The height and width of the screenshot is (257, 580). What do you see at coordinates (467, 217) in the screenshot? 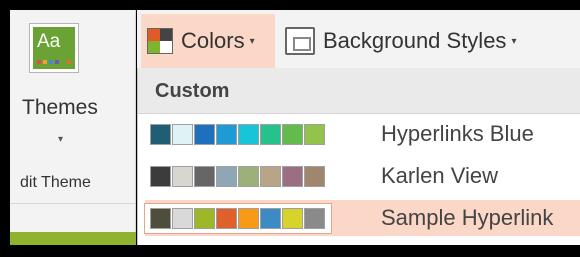
I see `color-scheme-name: Sample Hyperlink` at bounding box center [467, 217].